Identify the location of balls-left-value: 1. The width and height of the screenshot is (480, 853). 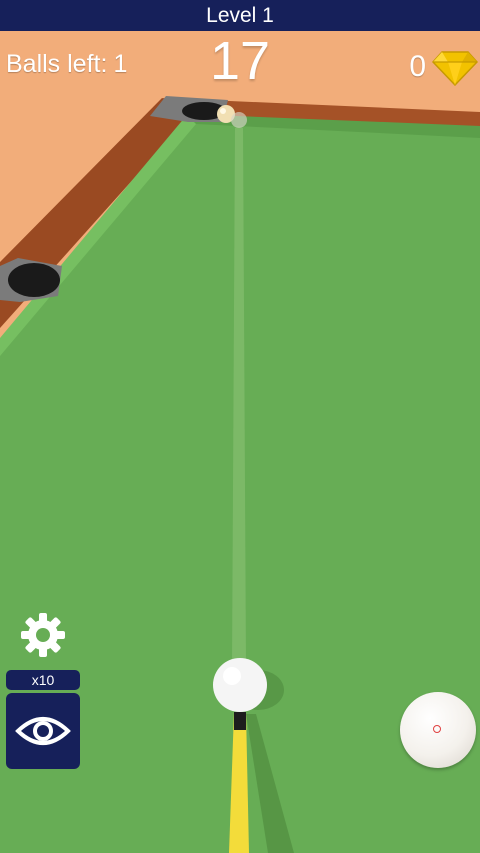
(120, 64).